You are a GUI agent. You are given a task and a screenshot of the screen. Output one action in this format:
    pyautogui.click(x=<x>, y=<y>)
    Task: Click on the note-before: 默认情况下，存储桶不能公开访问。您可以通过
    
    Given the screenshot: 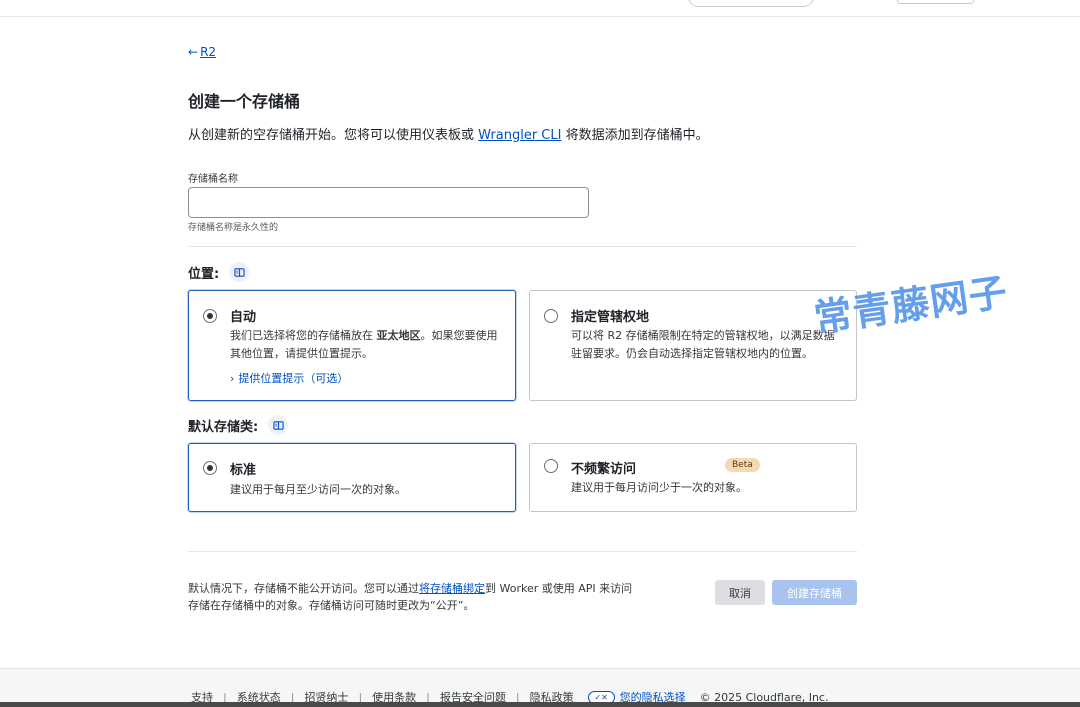 What is the action you would take?
    pyautogui.click(x=303, y=588)
    